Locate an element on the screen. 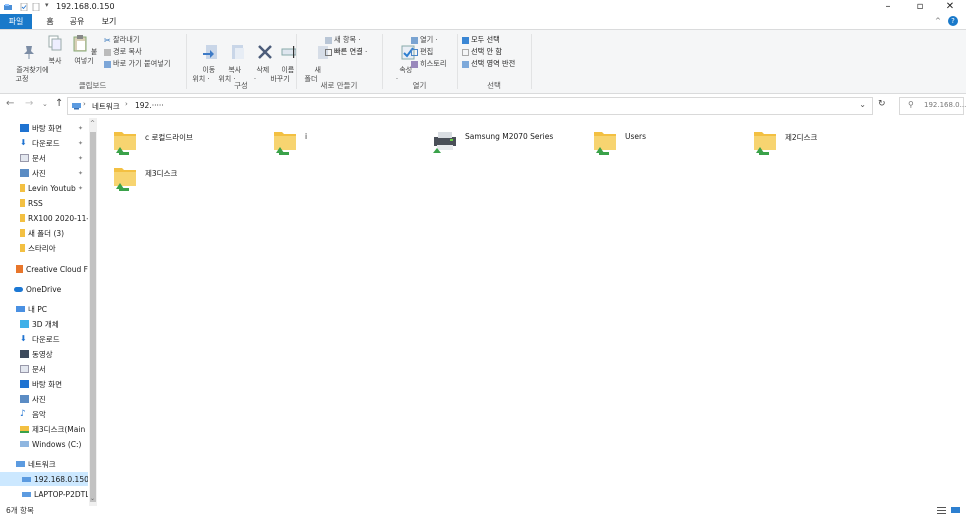 The image size is (966, 518). sidebar-item-folder: 새 폴더 (3) is located at coordinates (44, 233).